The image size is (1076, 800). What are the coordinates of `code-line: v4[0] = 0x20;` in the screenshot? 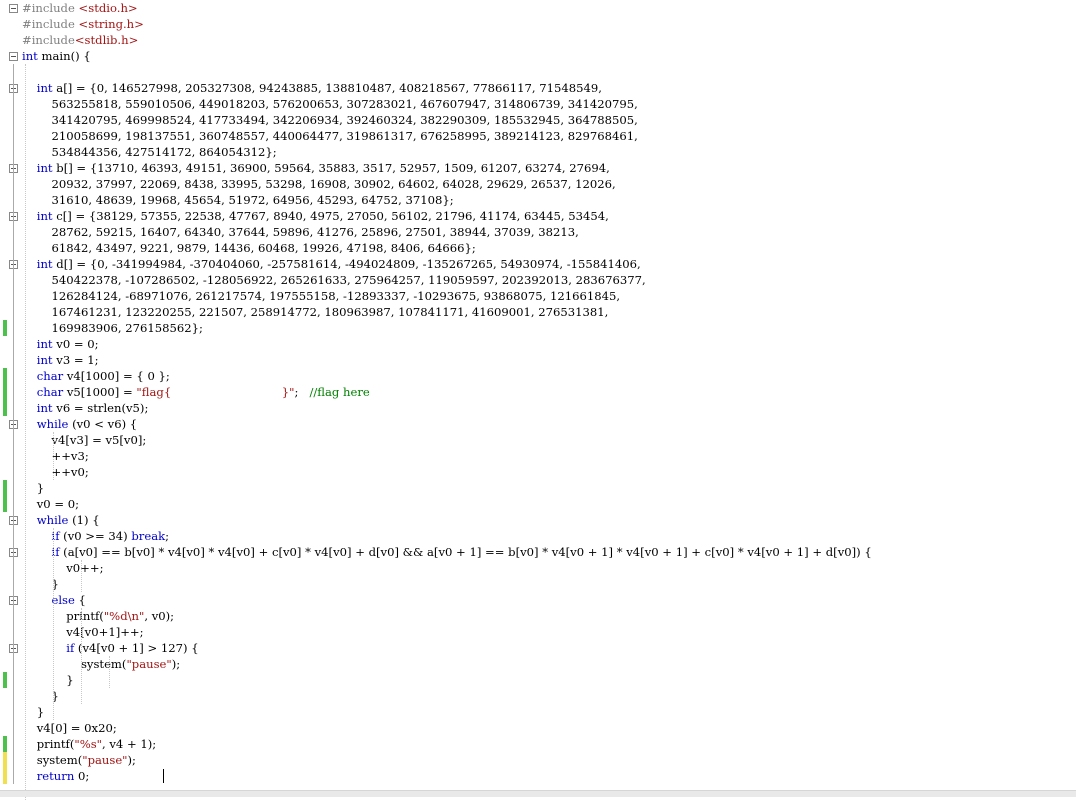 It's located at (69, 728).